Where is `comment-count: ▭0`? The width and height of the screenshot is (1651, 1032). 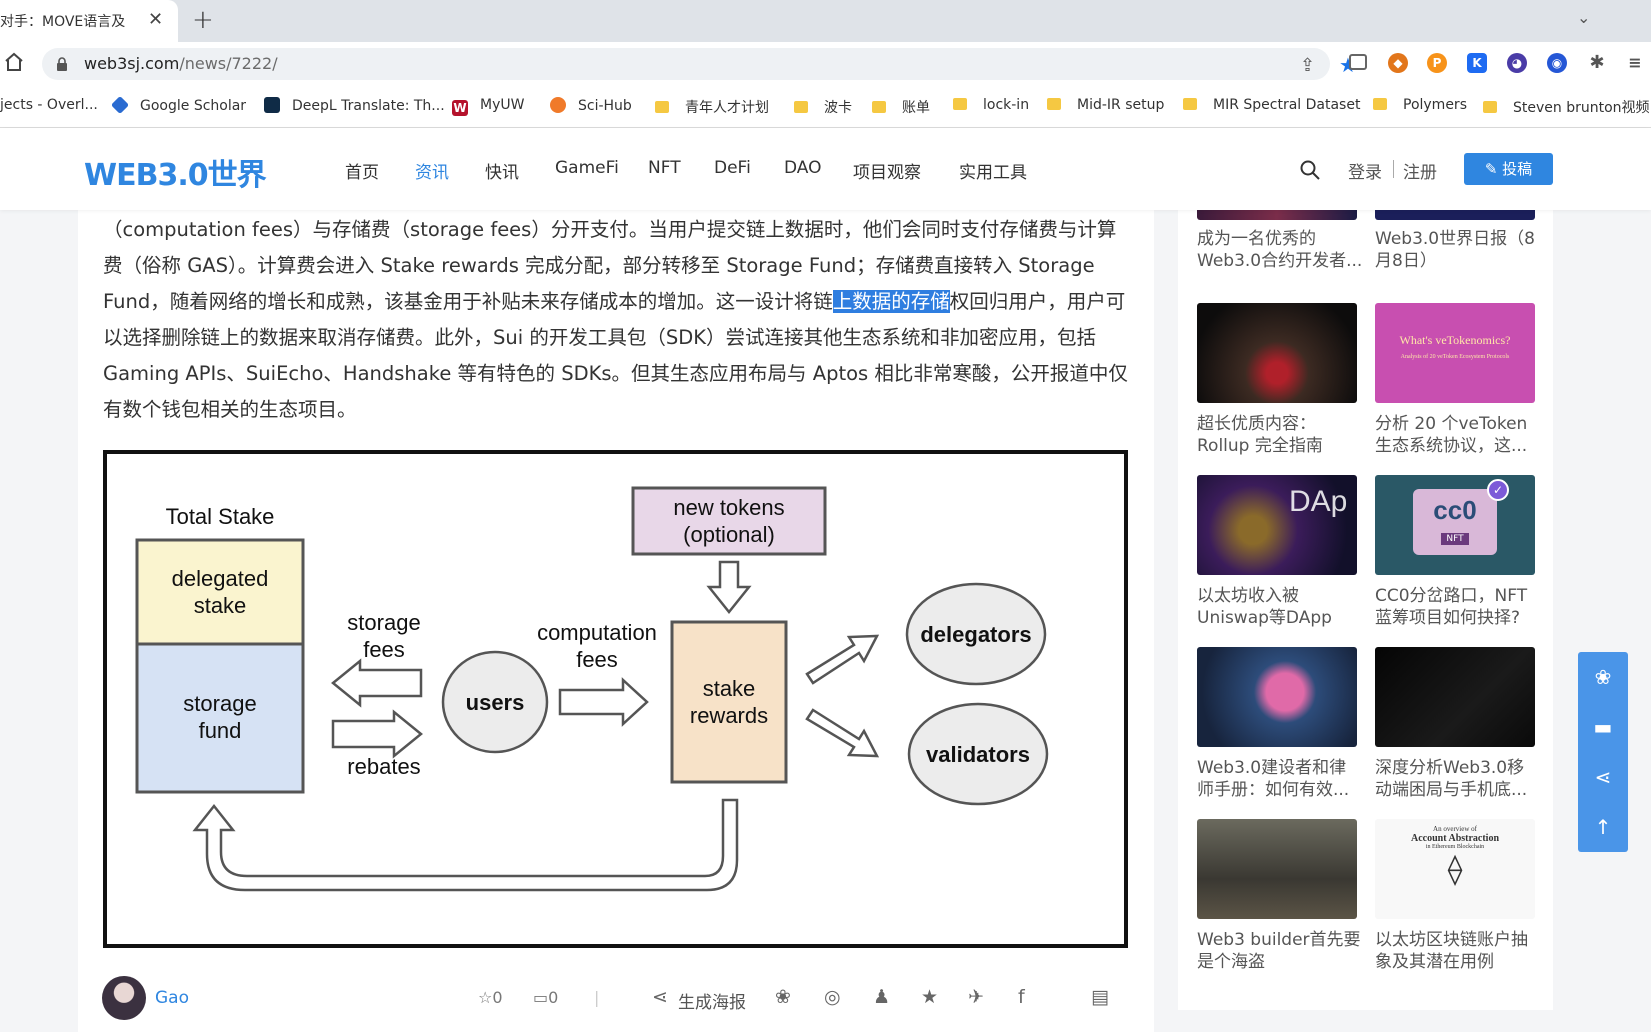
comment-count: ▭0 is located at coordinates (545, 997).